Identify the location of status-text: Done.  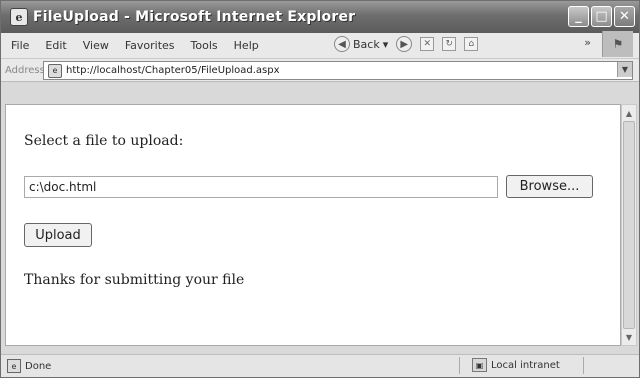
(38, 366).